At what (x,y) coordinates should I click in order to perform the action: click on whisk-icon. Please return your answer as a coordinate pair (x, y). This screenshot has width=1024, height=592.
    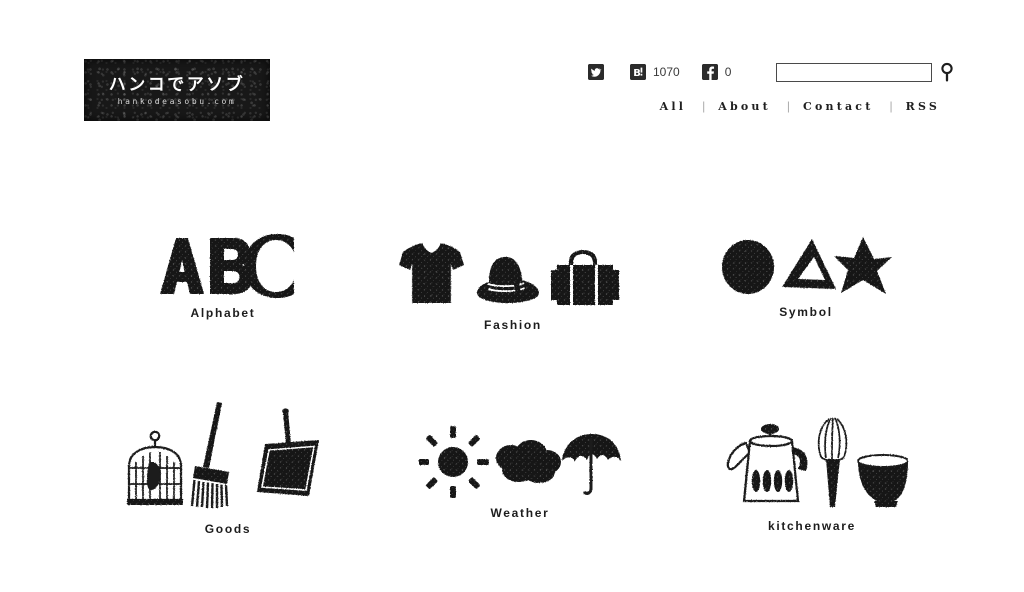
    Looking at the image, I should click on (832, 462).